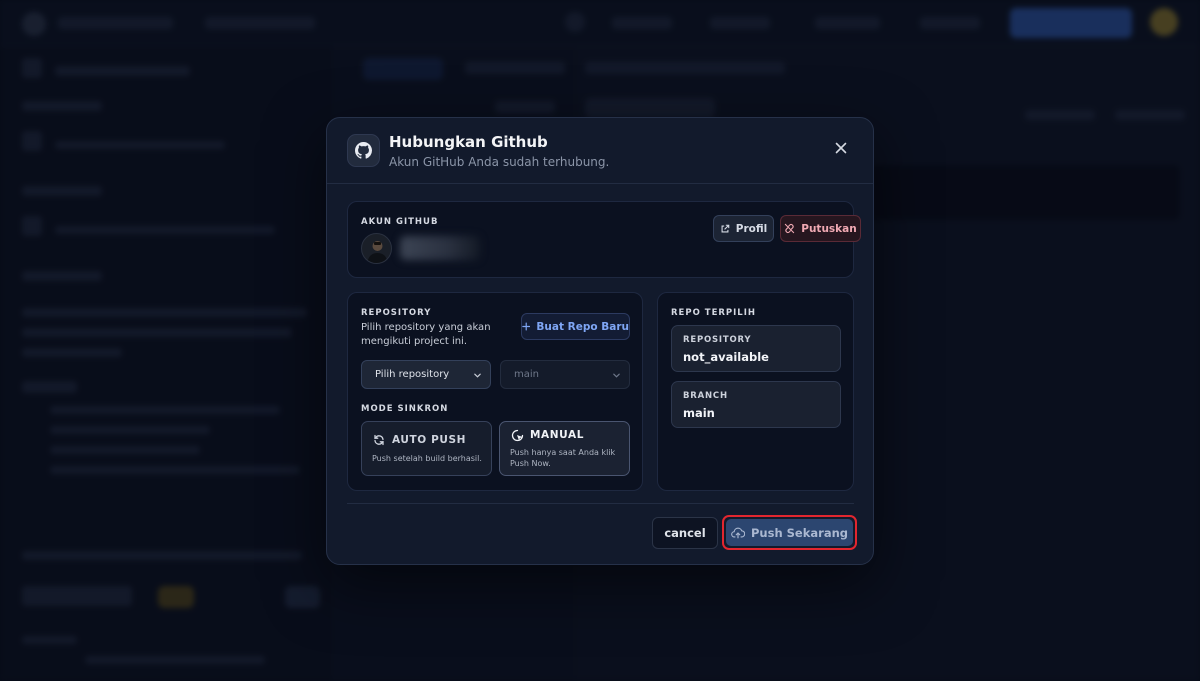 The height and width of the screenshot is (681, 1200). Describe the element at coordinates (604, 239) in the screenshot. I see `github-account-card: AKUN GITHUB Profil Putuskan` at that location.